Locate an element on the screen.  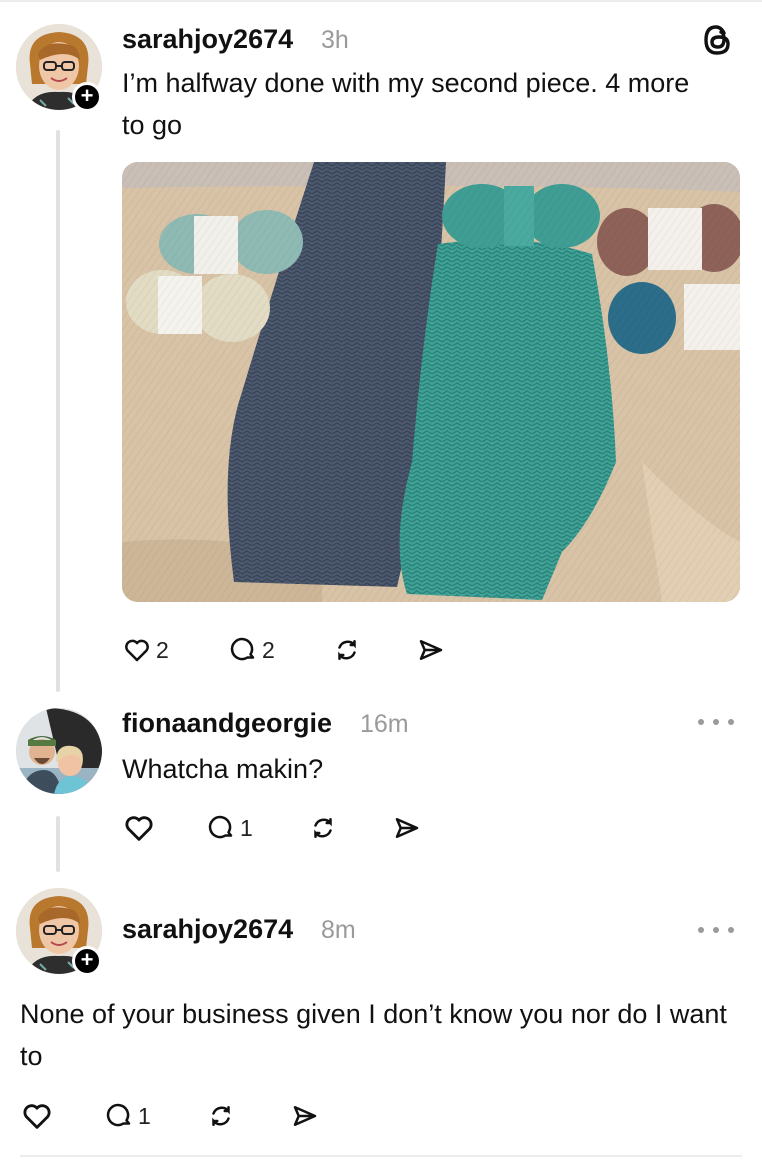
post-timestamp: 3h is located at coordinates (335, 40).